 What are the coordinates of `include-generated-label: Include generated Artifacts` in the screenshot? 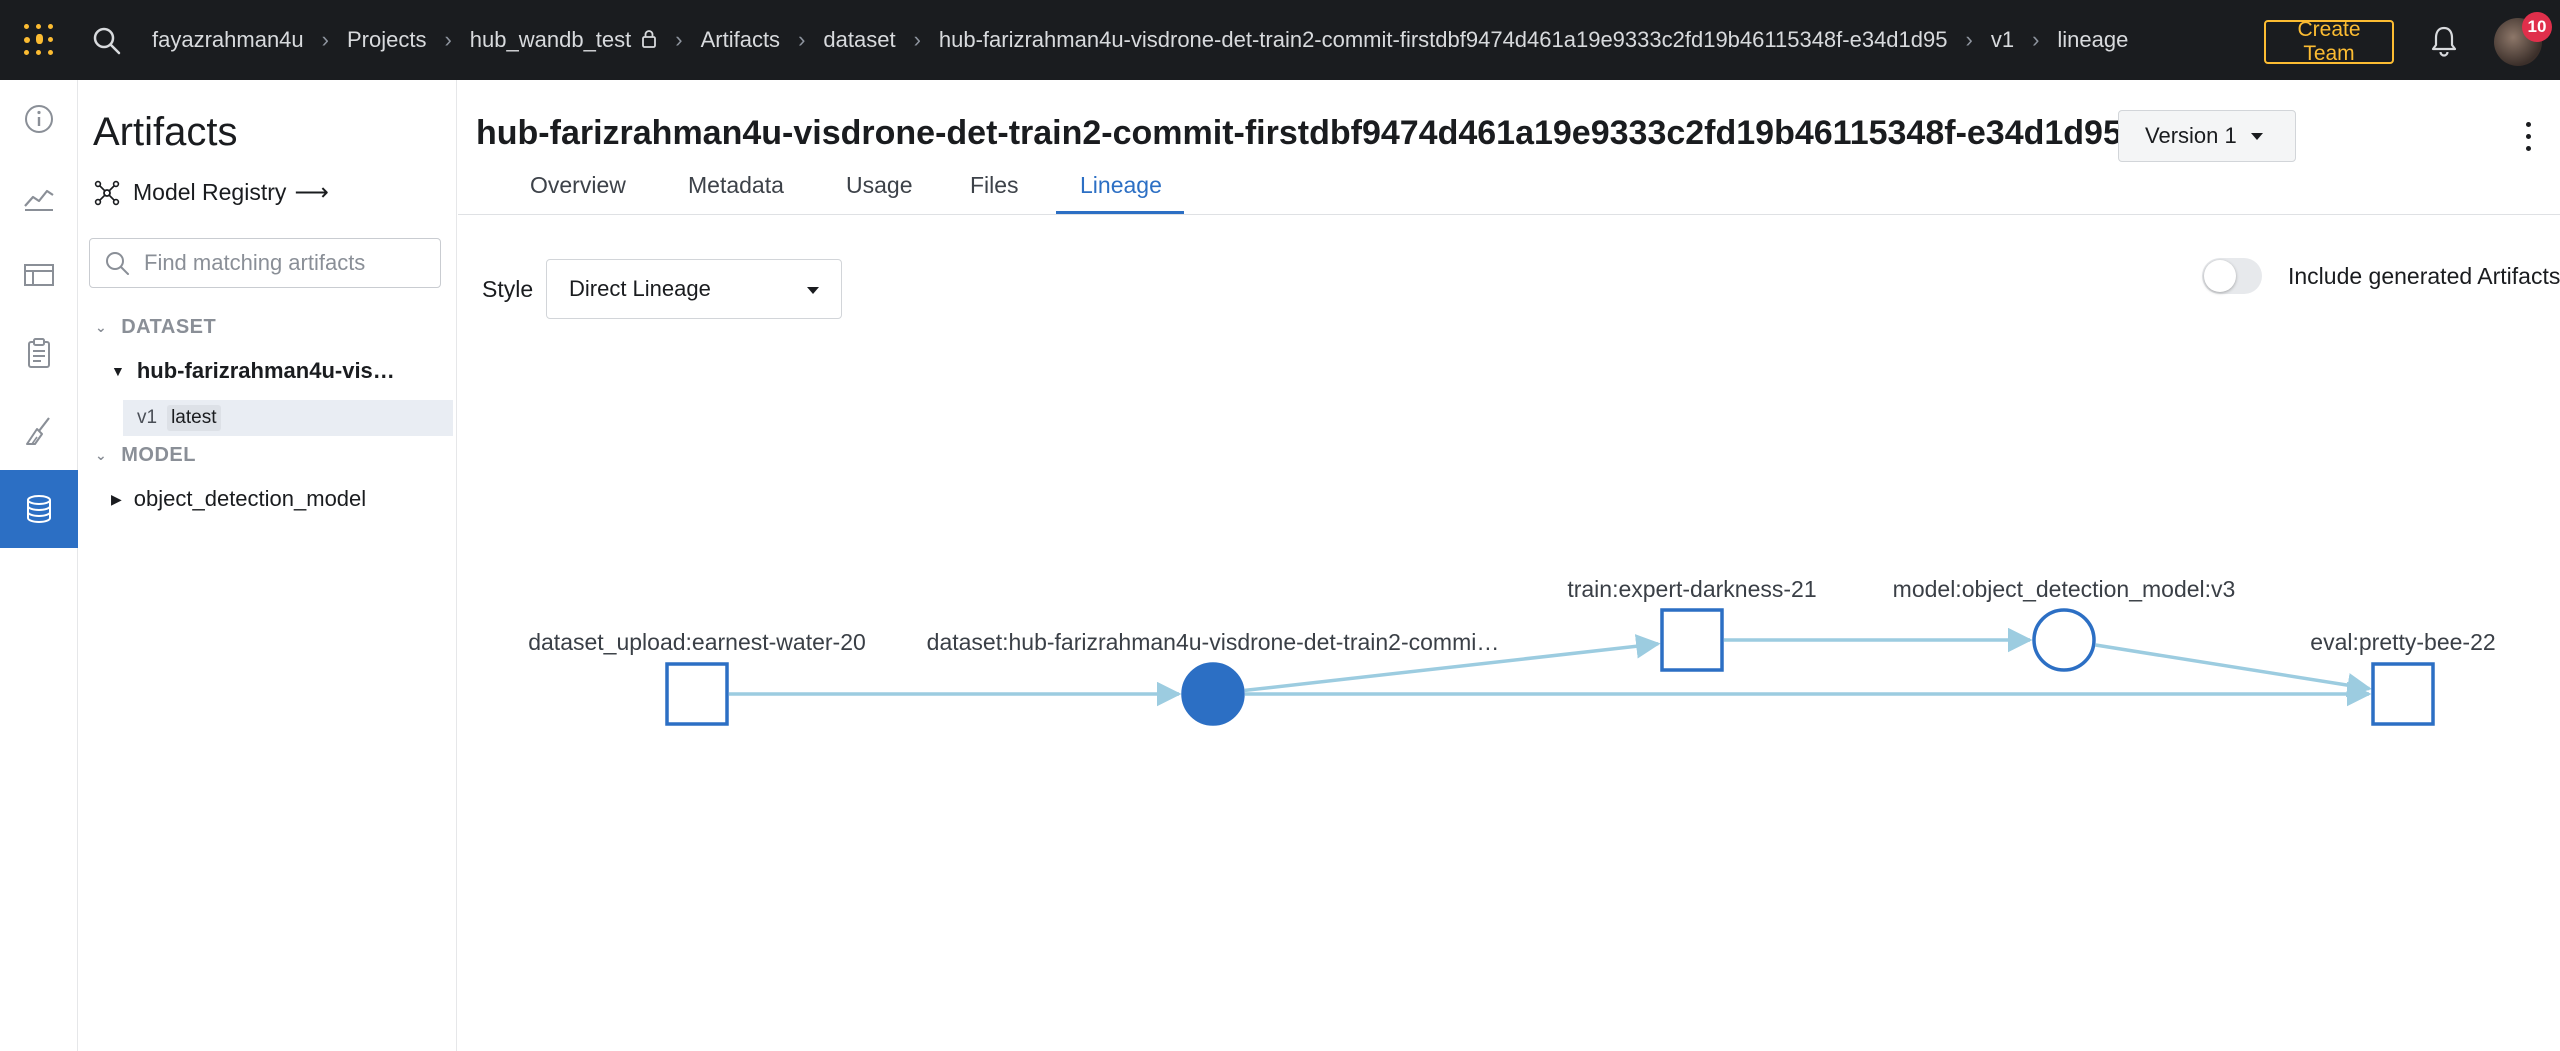 It's located at (2424, 276).